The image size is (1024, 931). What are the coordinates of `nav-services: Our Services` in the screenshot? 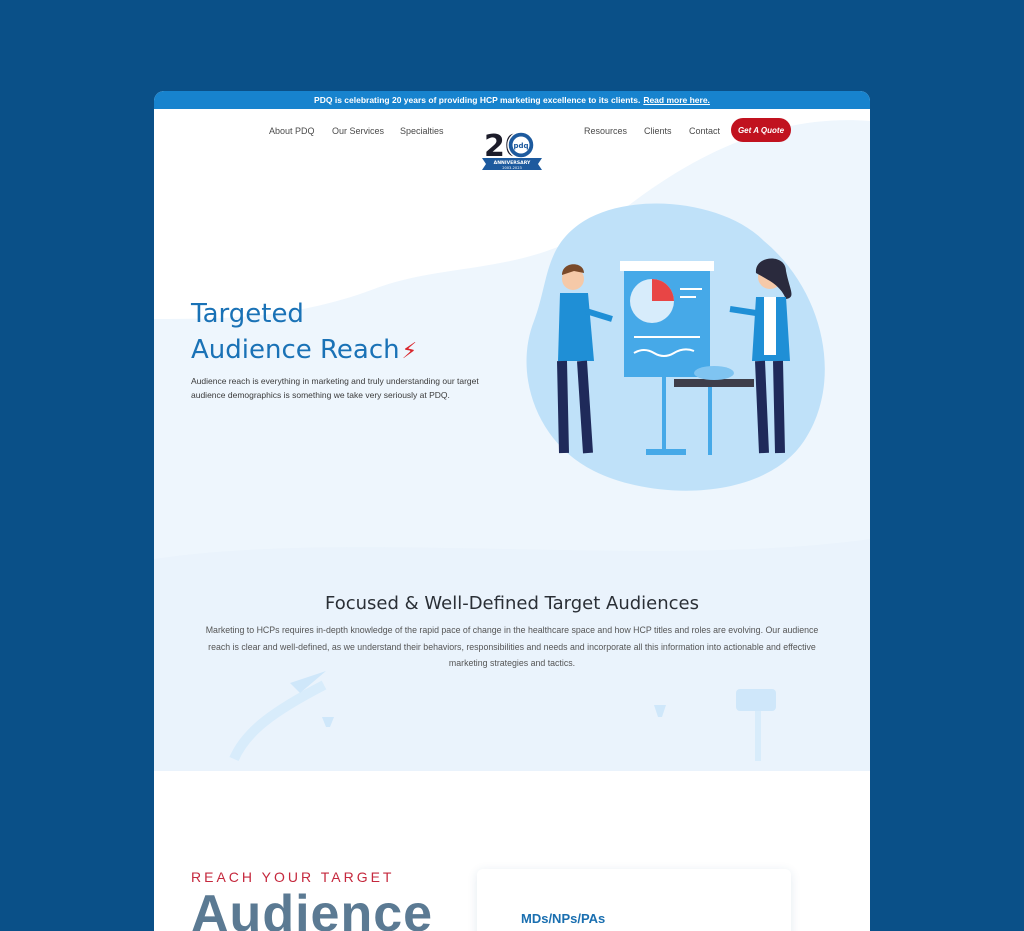 It's located at (358, 131).